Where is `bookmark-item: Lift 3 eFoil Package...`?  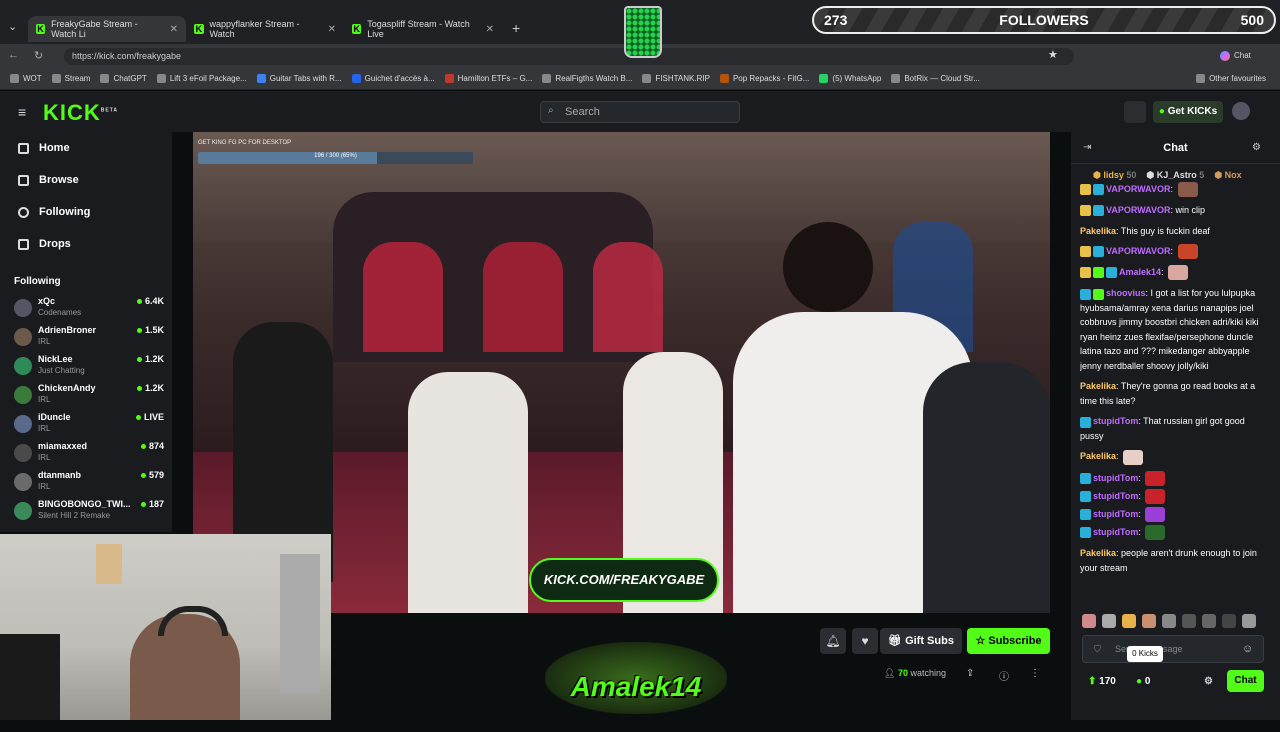 bookmark-item: Lift 3 eFoil Package... is located at coordinates (201, 78).